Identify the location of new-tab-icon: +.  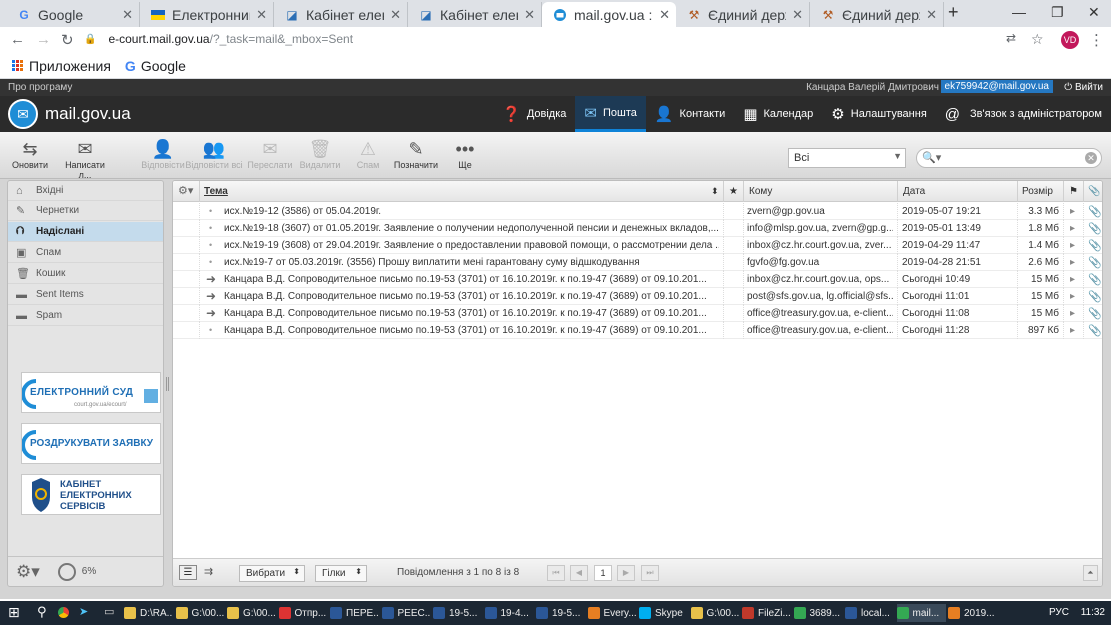
(953, 12).